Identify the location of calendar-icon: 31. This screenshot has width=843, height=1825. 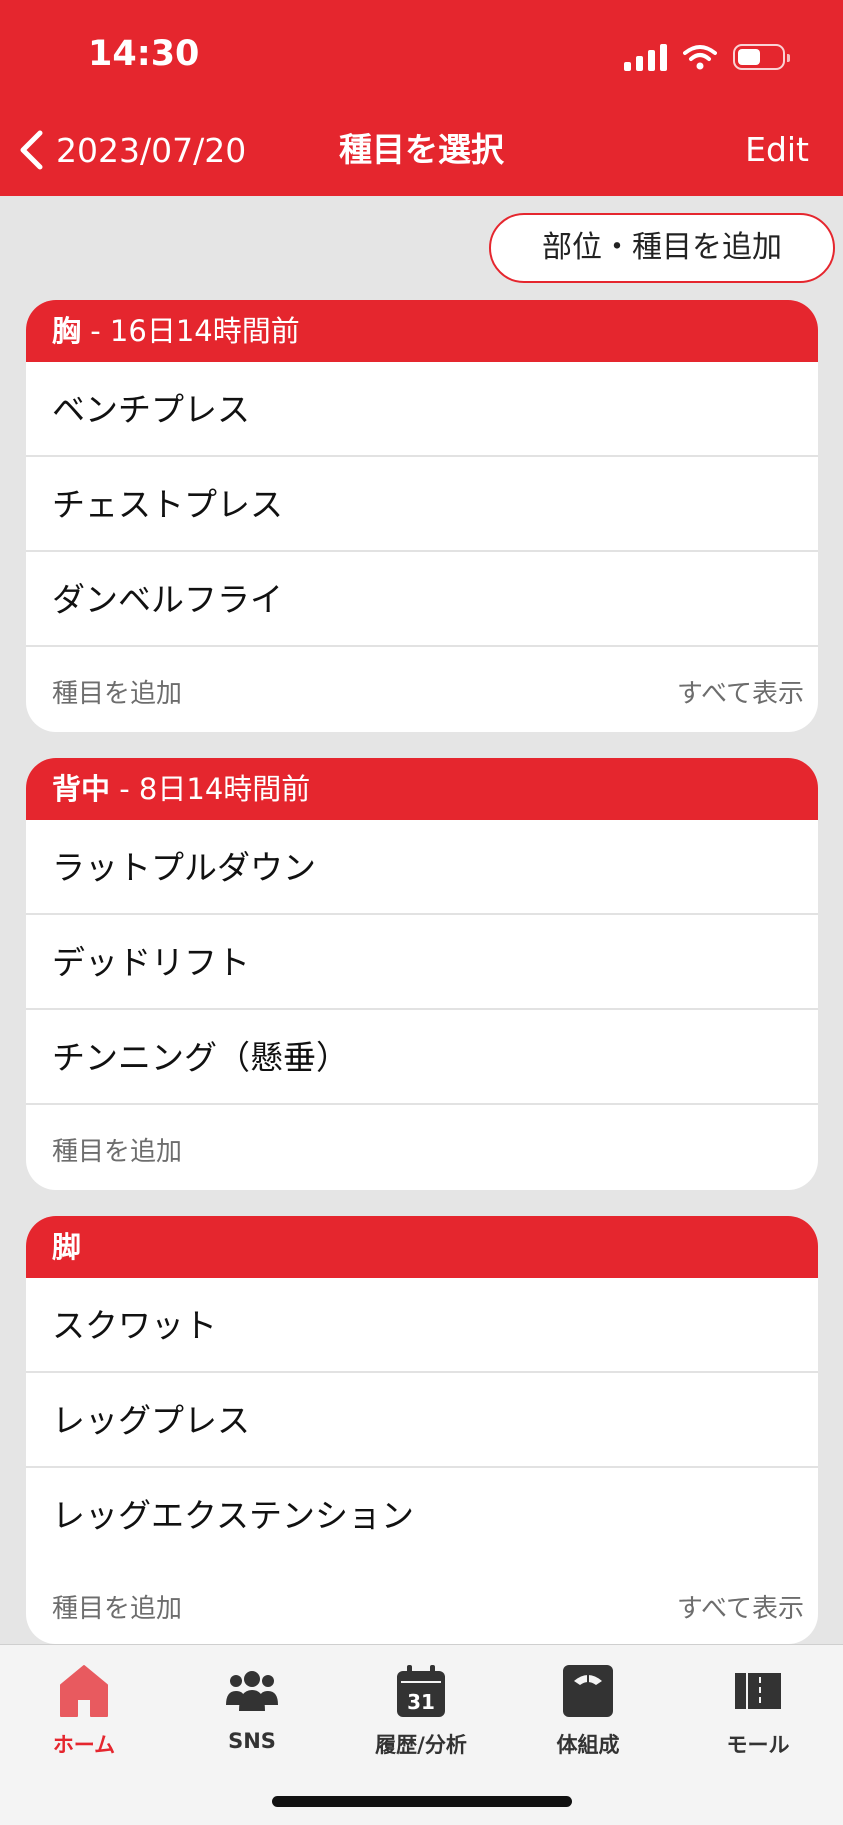
(421, 1691).